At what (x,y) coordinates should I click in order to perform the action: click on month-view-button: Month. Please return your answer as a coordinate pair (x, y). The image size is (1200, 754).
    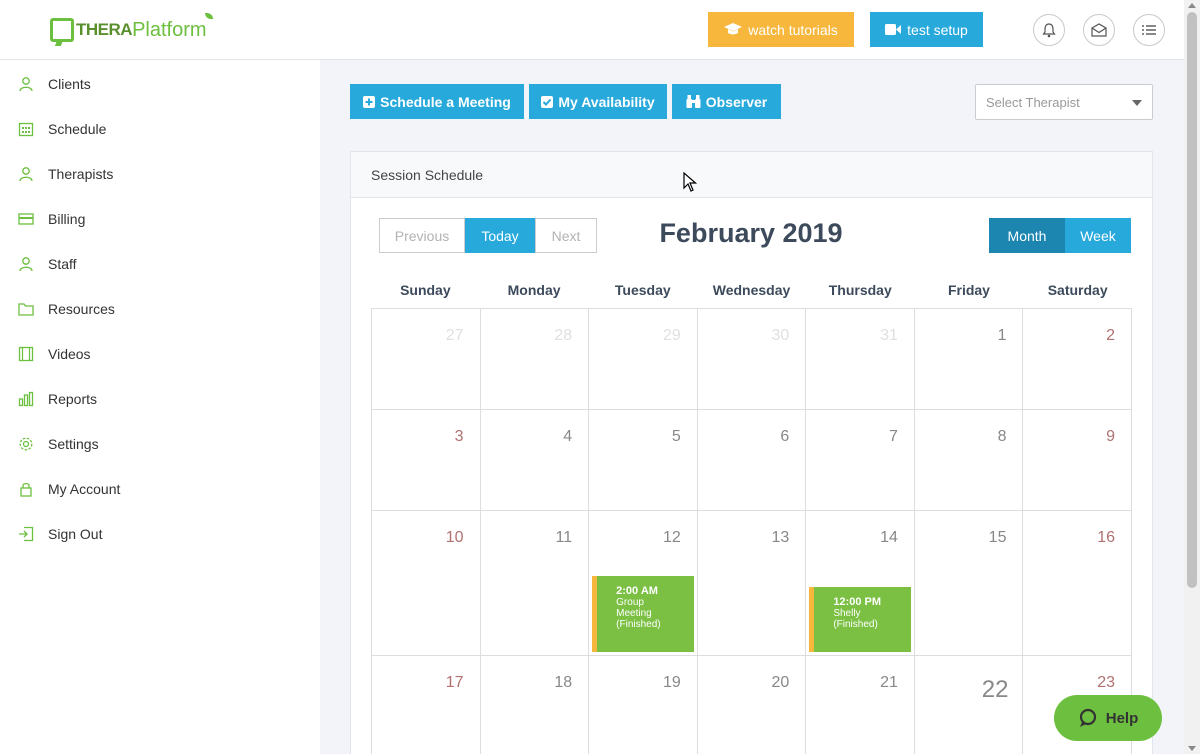
    Looking at the image, I should click on (1027, 235).